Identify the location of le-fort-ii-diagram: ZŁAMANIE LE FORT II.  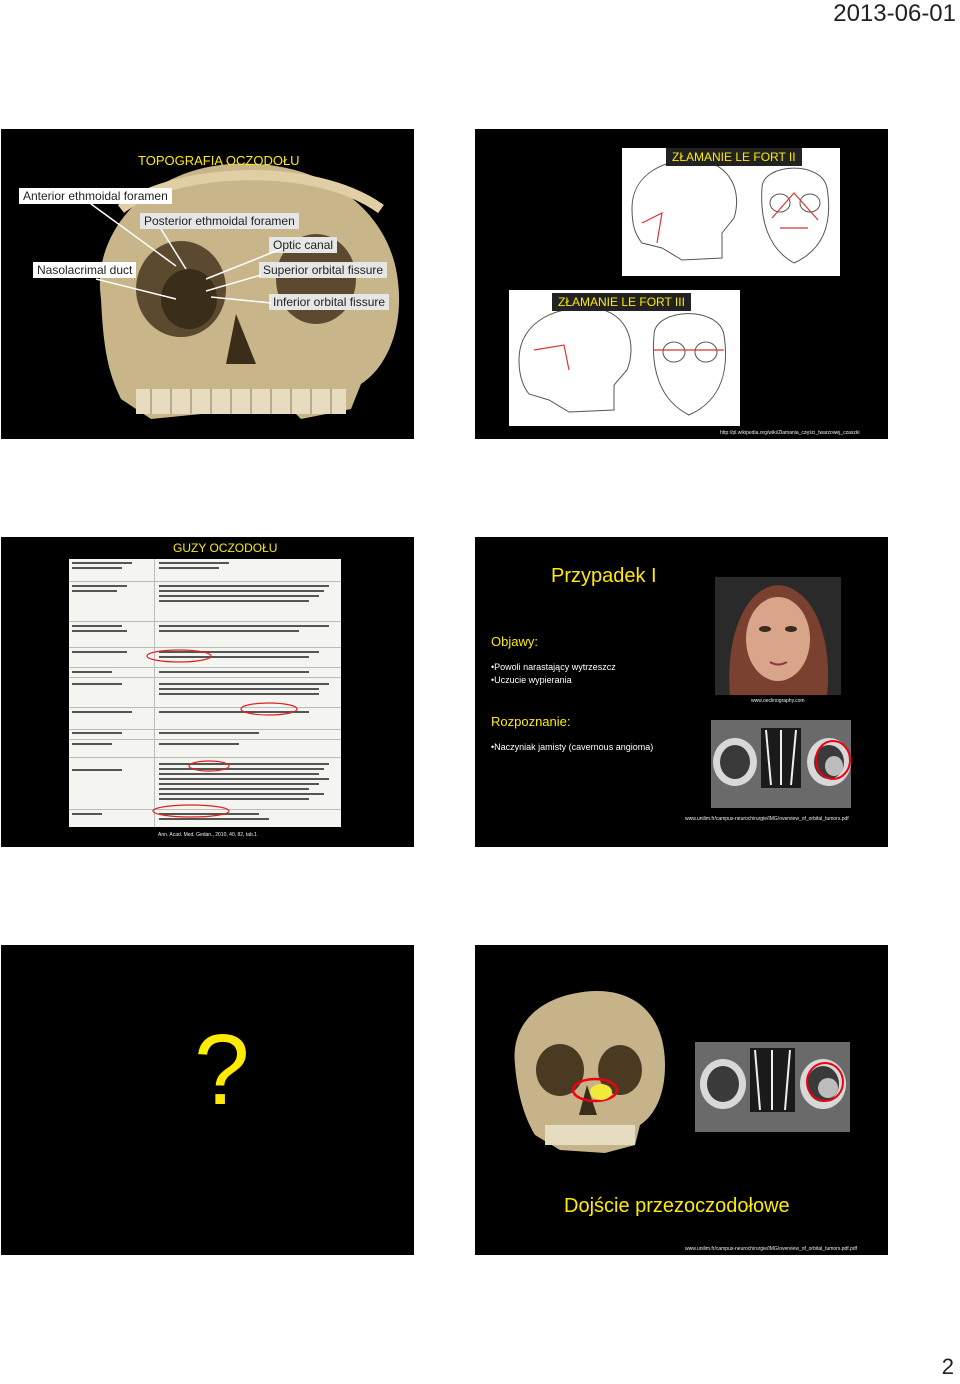
(731, 212).